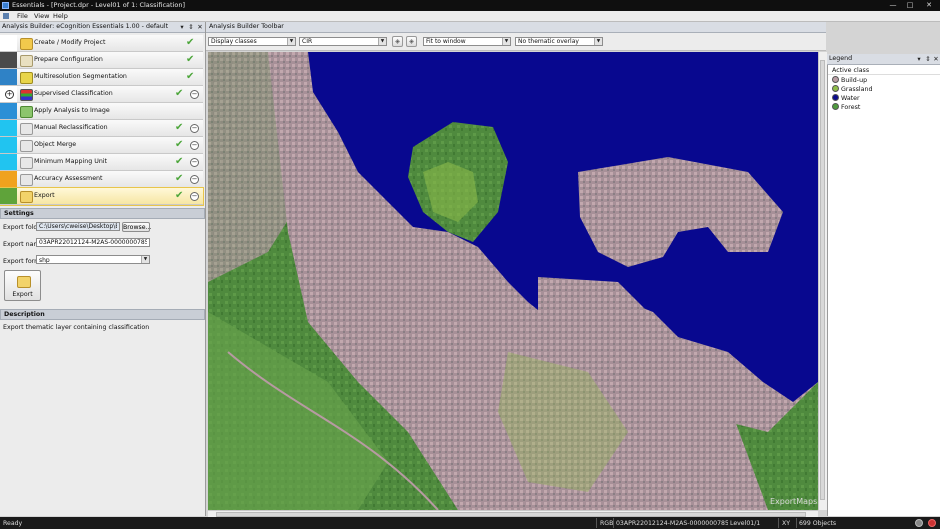  I want to click on legend-item-forest: Forest, so click(846, 107).